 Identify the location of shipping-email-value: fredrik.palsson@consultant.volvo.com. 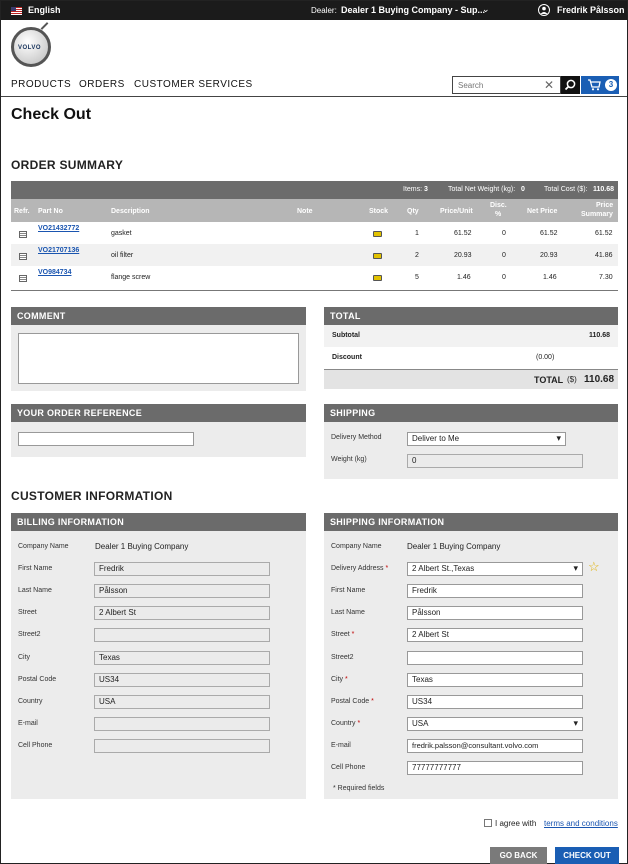
(475, 745).